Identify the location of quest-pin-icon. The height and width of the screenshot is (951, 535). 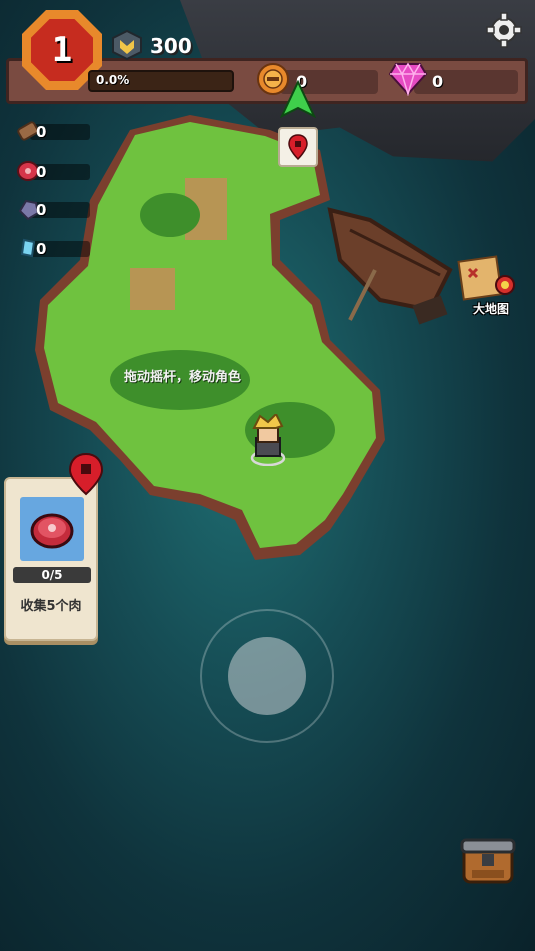
(86, 474).